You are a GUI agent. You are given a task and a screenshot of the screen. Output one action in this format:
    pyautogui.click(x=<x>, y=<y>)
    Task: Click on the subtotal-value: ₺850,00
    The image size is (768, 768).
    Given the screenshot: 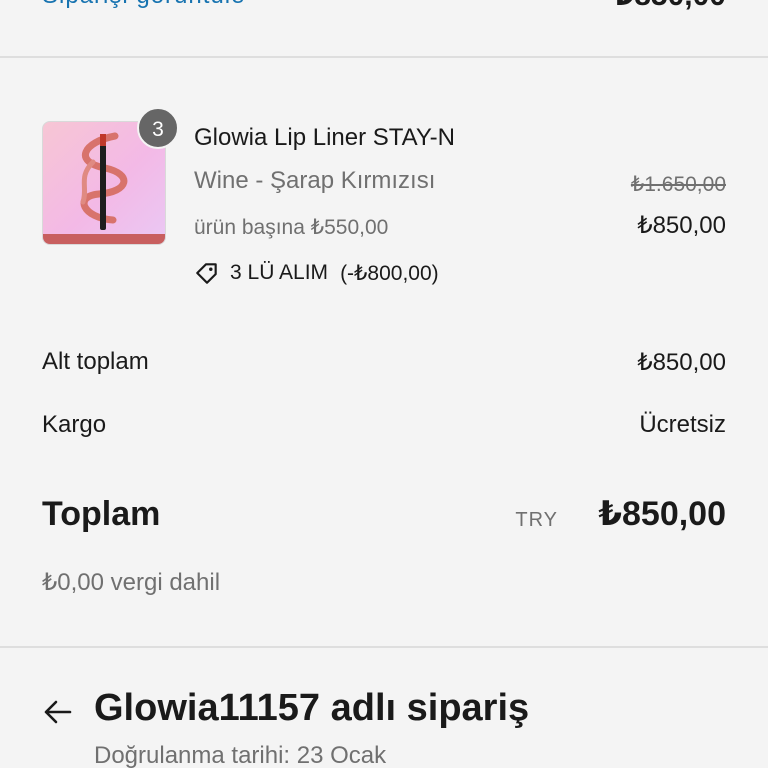 What is the action you would take?
    pyautogui.click(x=681, y=362)
    